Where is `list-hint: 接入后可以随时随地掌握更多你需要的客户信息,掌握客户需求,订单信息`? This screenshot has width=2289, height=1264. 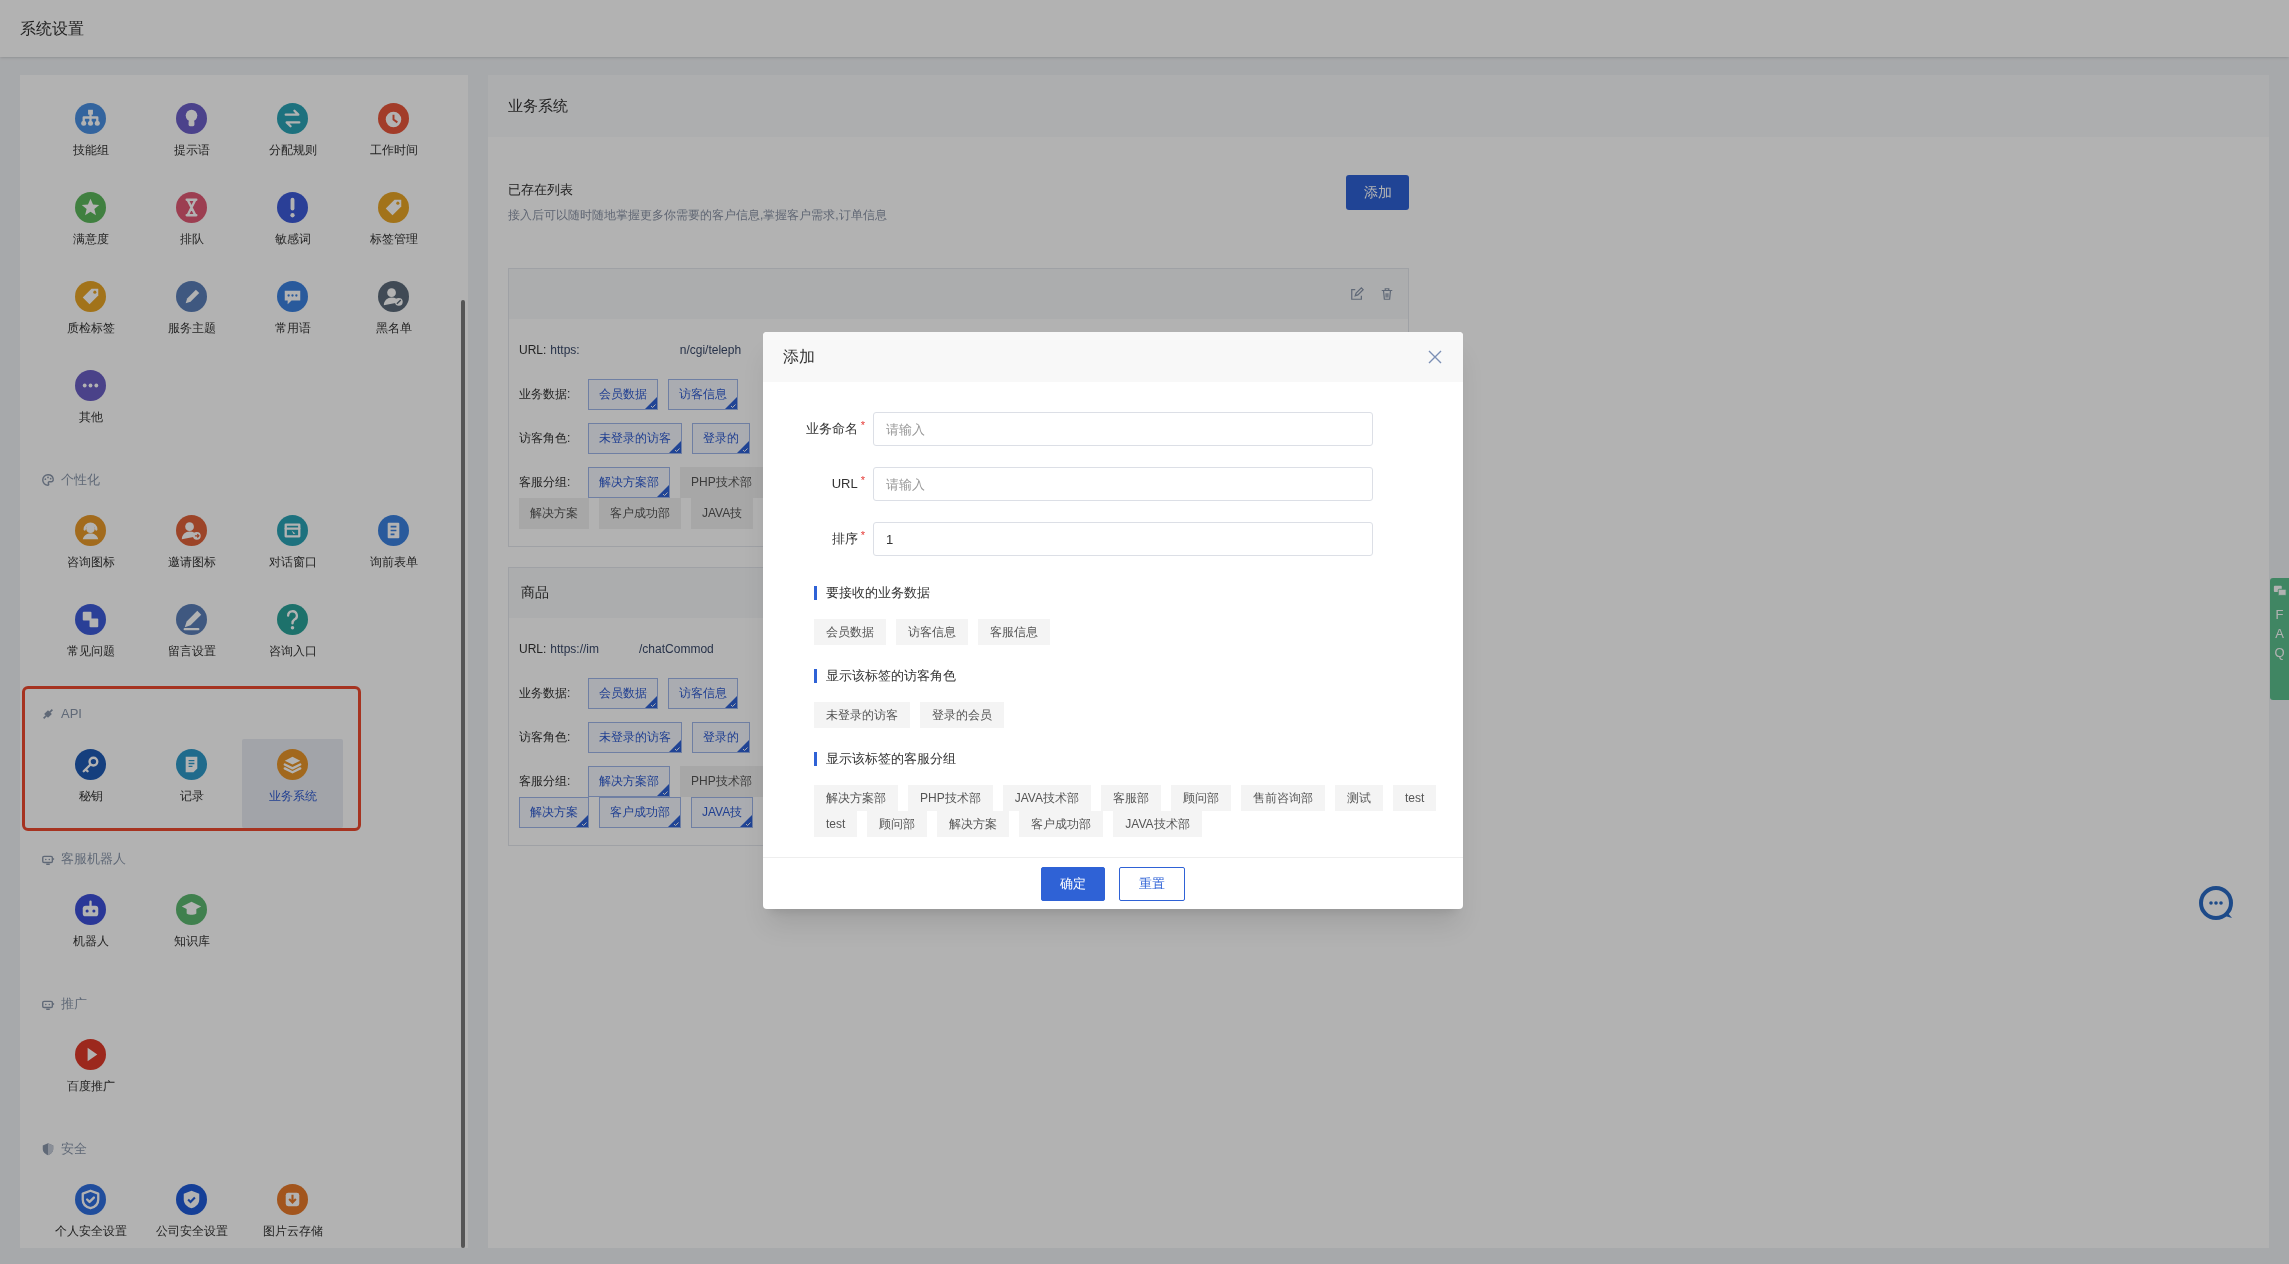
list-hint: 接入后可以随时随地掌握更多你需要的客户信息,掌握客户需求,订单信息 is located at coordinates (697, 215).